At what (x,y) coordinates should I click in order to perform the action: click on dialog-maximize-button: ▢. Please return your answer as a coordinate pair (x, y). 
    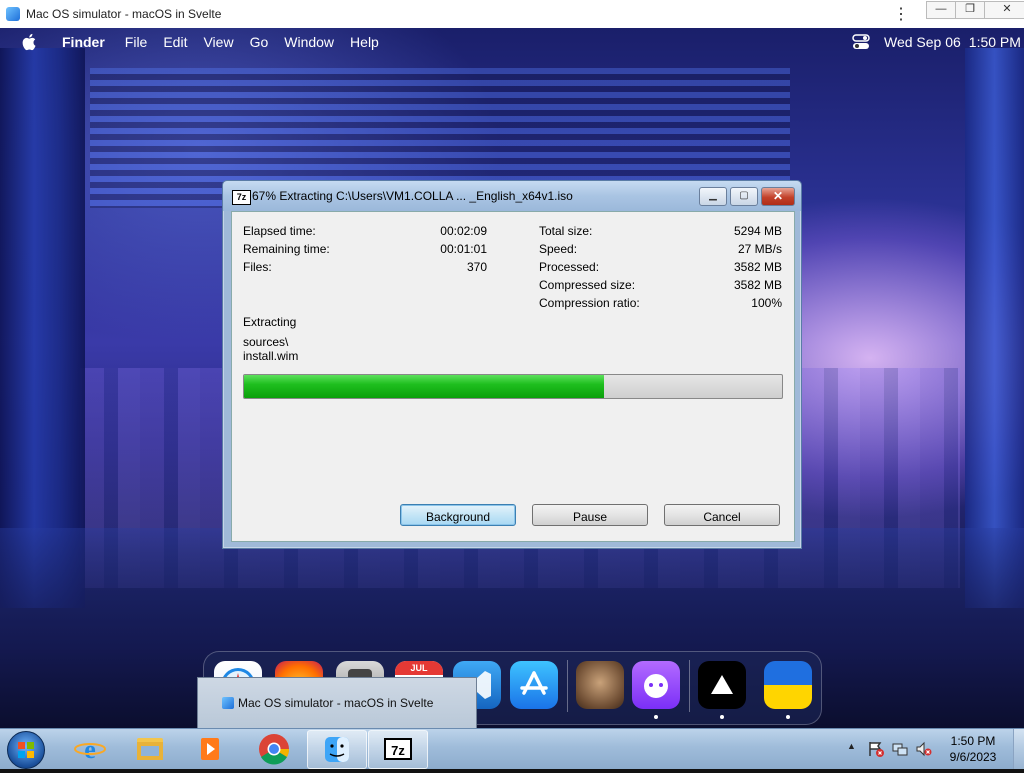
    Looking at the image, I should click on (744, 196).